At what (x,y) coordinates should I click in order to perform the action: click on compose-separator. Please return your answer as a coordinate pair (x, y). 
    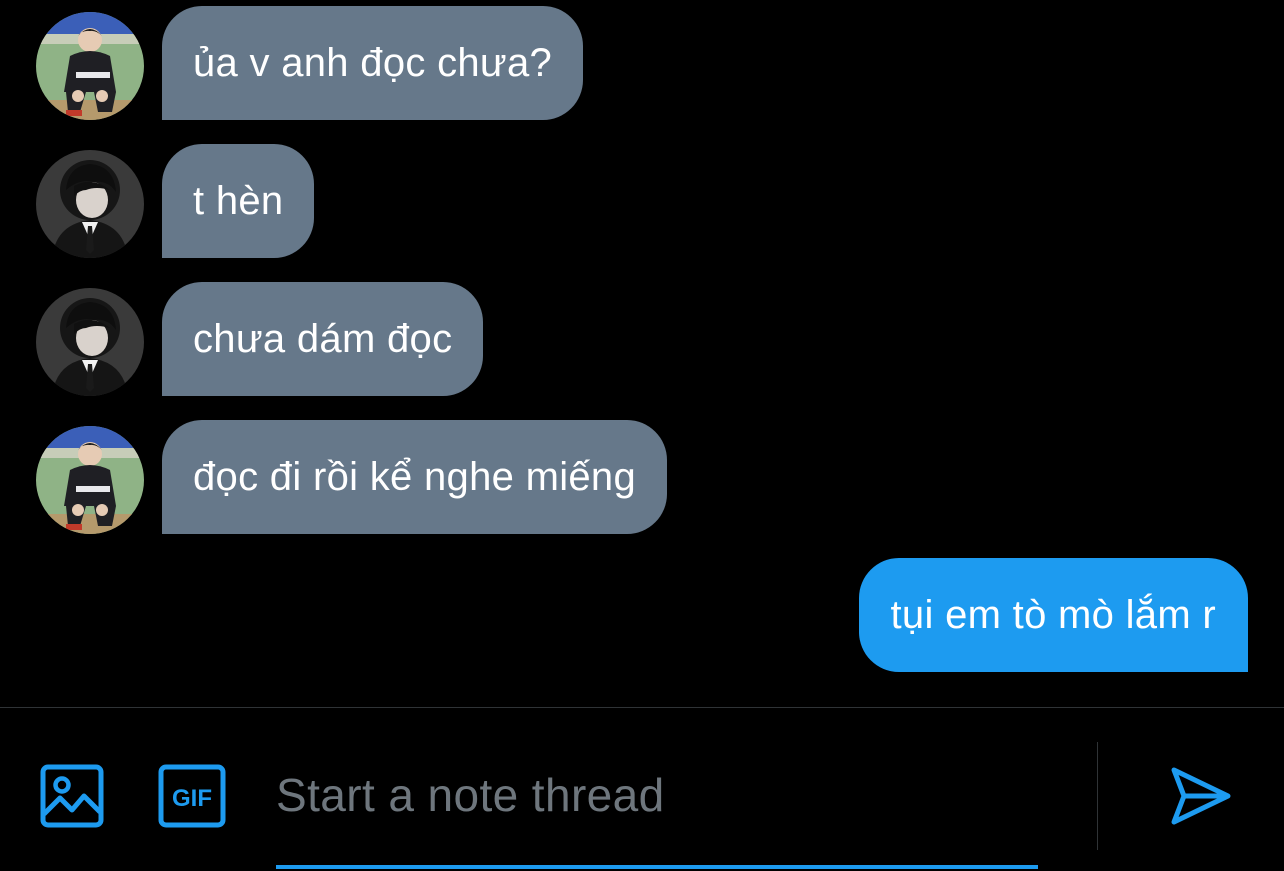
    Looking at the image, I should click on (1097, 796).